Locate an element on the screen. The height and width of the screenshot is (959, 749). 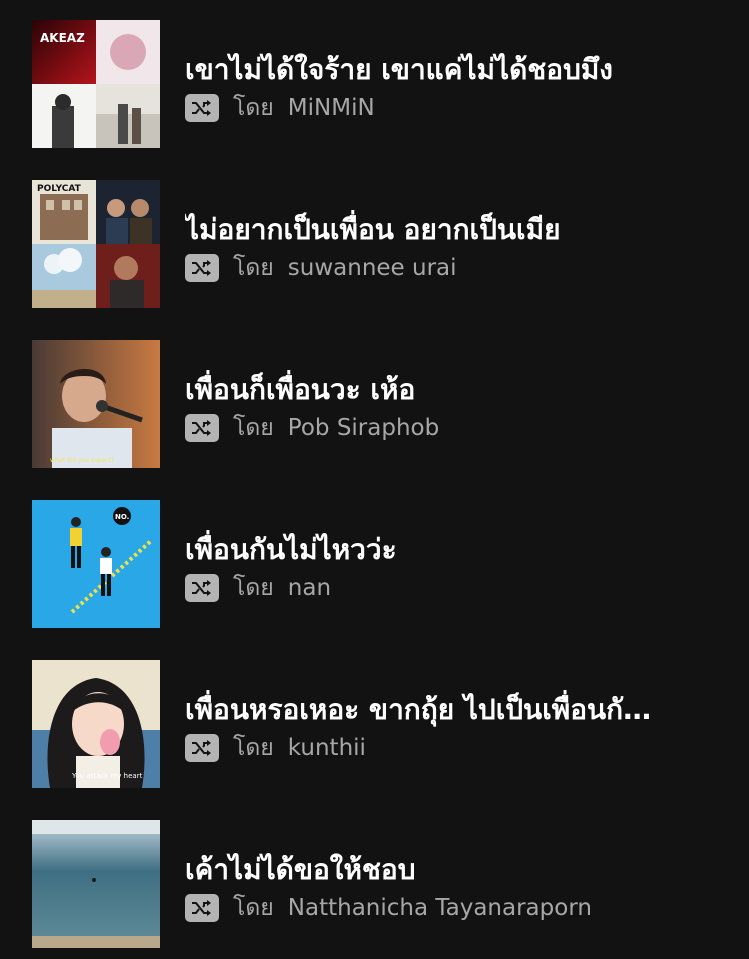
playlist-subtitle: โดย suwannee urai is located at coordinates (321, 268).